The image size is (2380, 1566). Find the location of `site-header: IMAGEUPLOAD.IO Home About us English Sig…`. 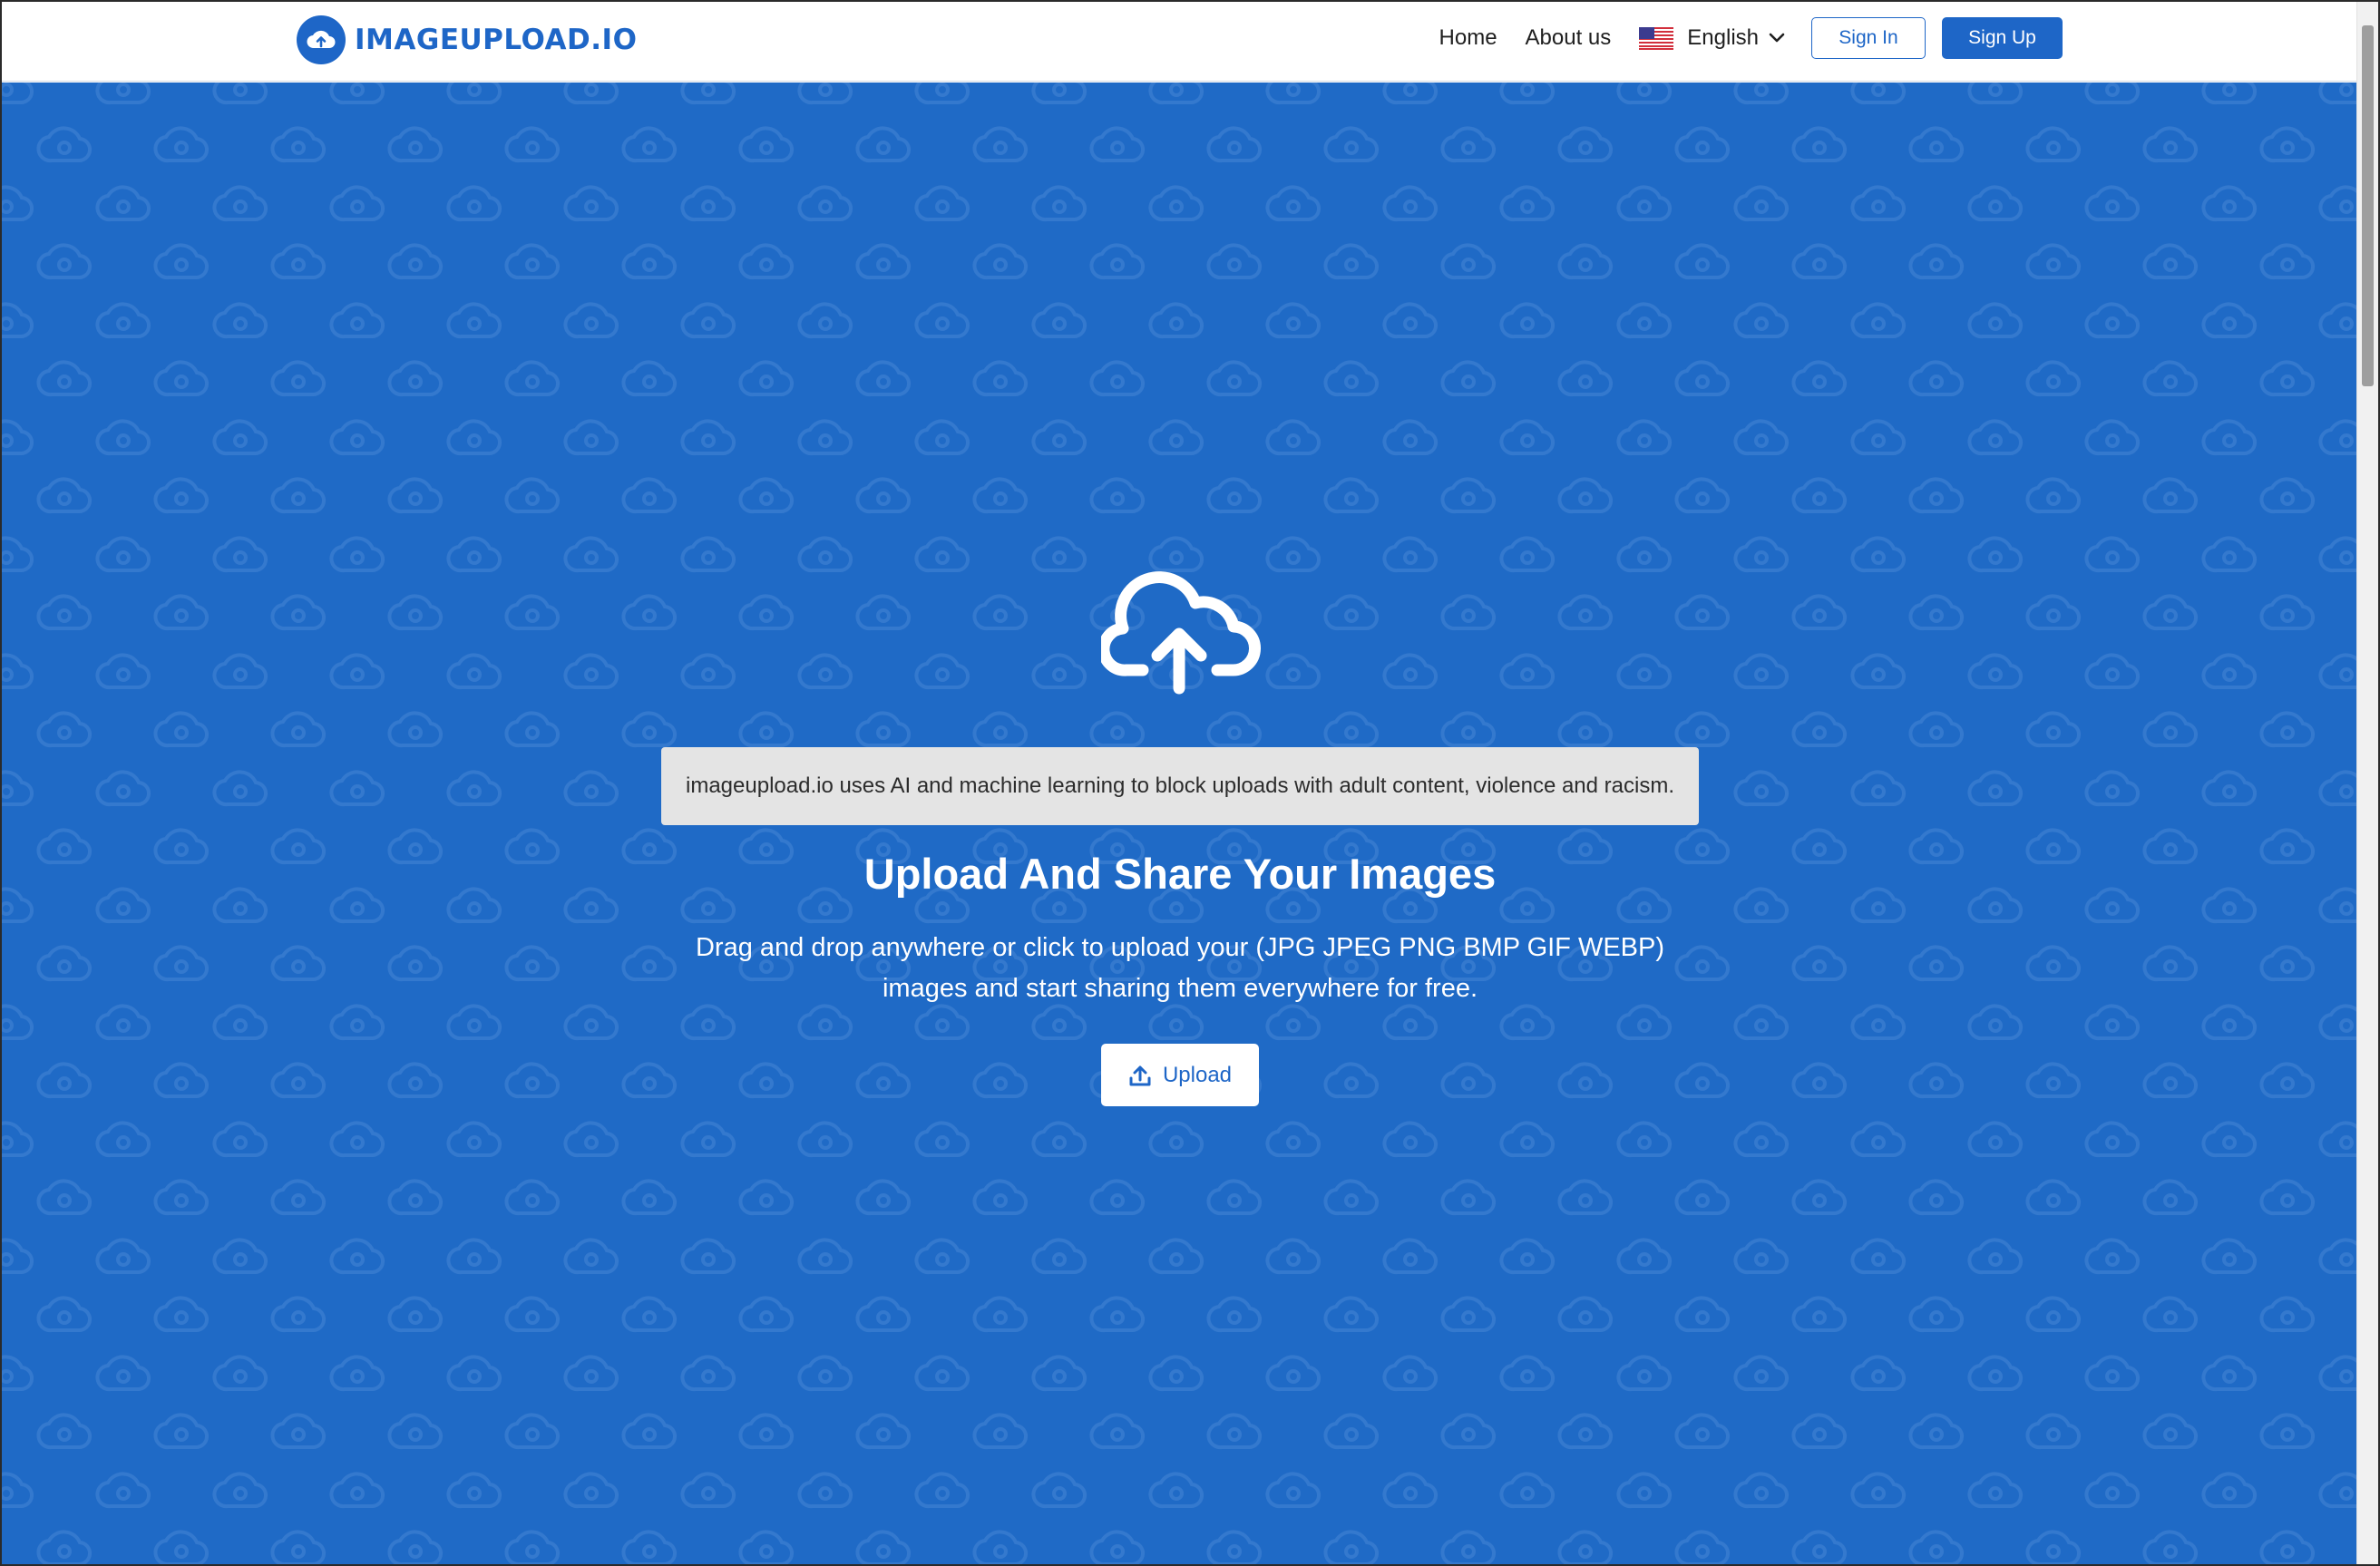

site-header: IMAGEUPLOAD.IO Home About us English Sig… is located at coordinates (1180, 42).